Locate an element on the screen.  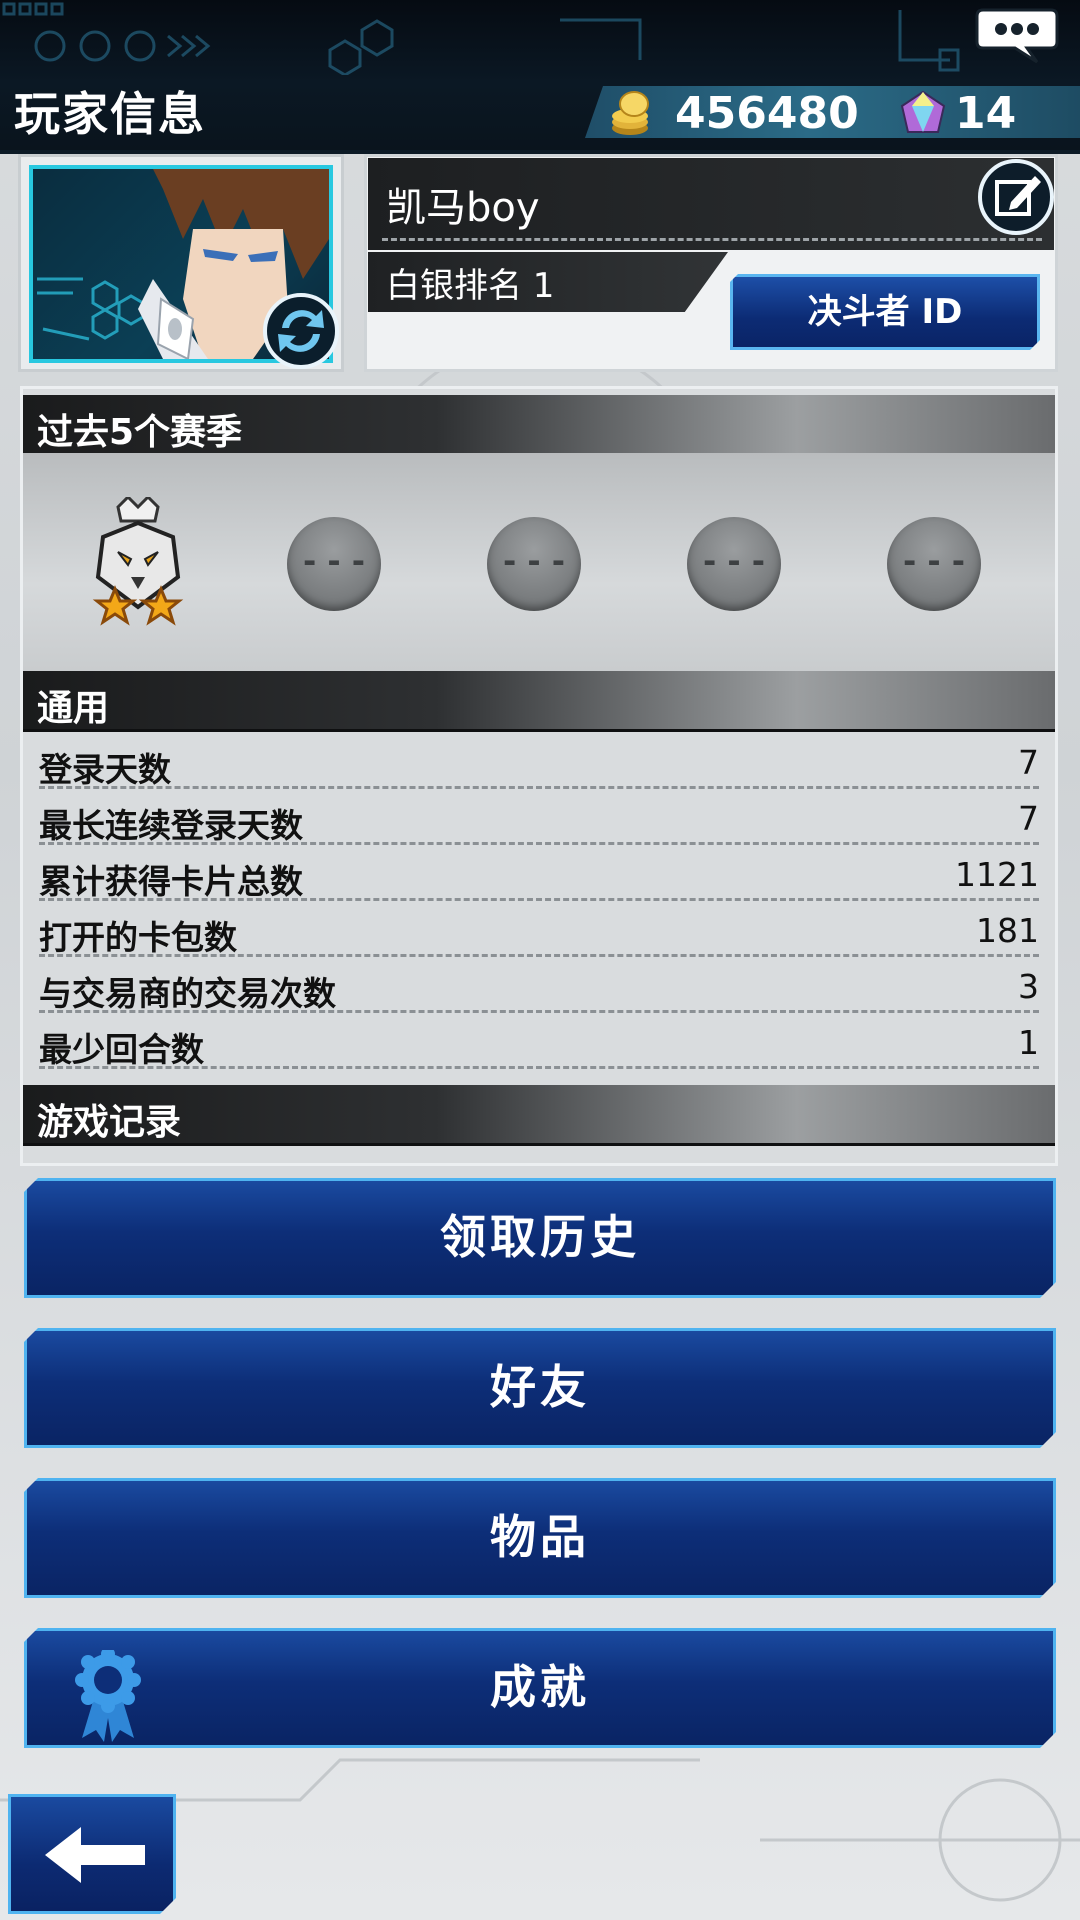
stat-label: 登录天数 is located at coordinates (105, 769).